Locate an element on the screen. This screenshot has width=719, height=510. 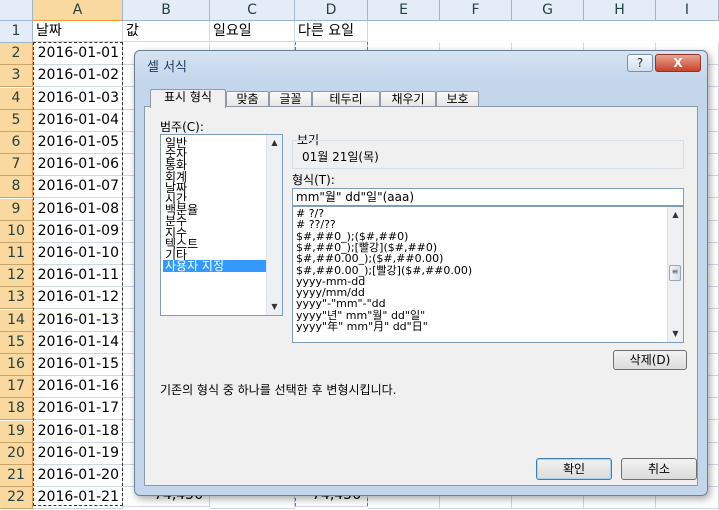
column-header-f: F is located at coordinates (476, 10).